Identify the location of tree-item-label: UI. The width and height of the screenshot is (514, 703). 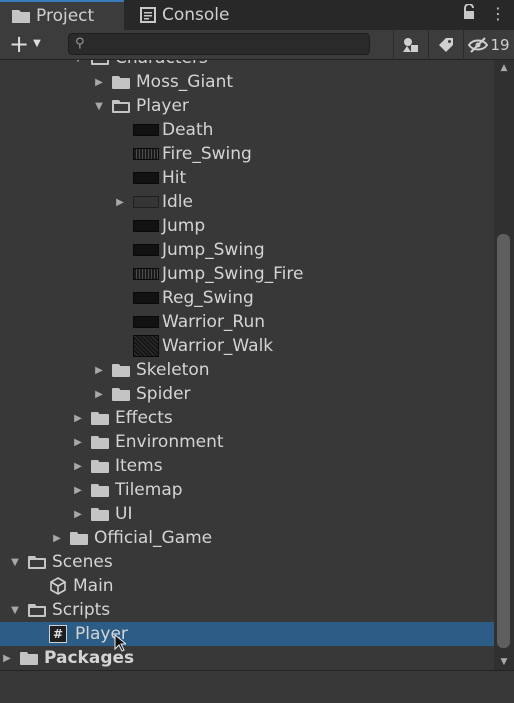
(124, 514).